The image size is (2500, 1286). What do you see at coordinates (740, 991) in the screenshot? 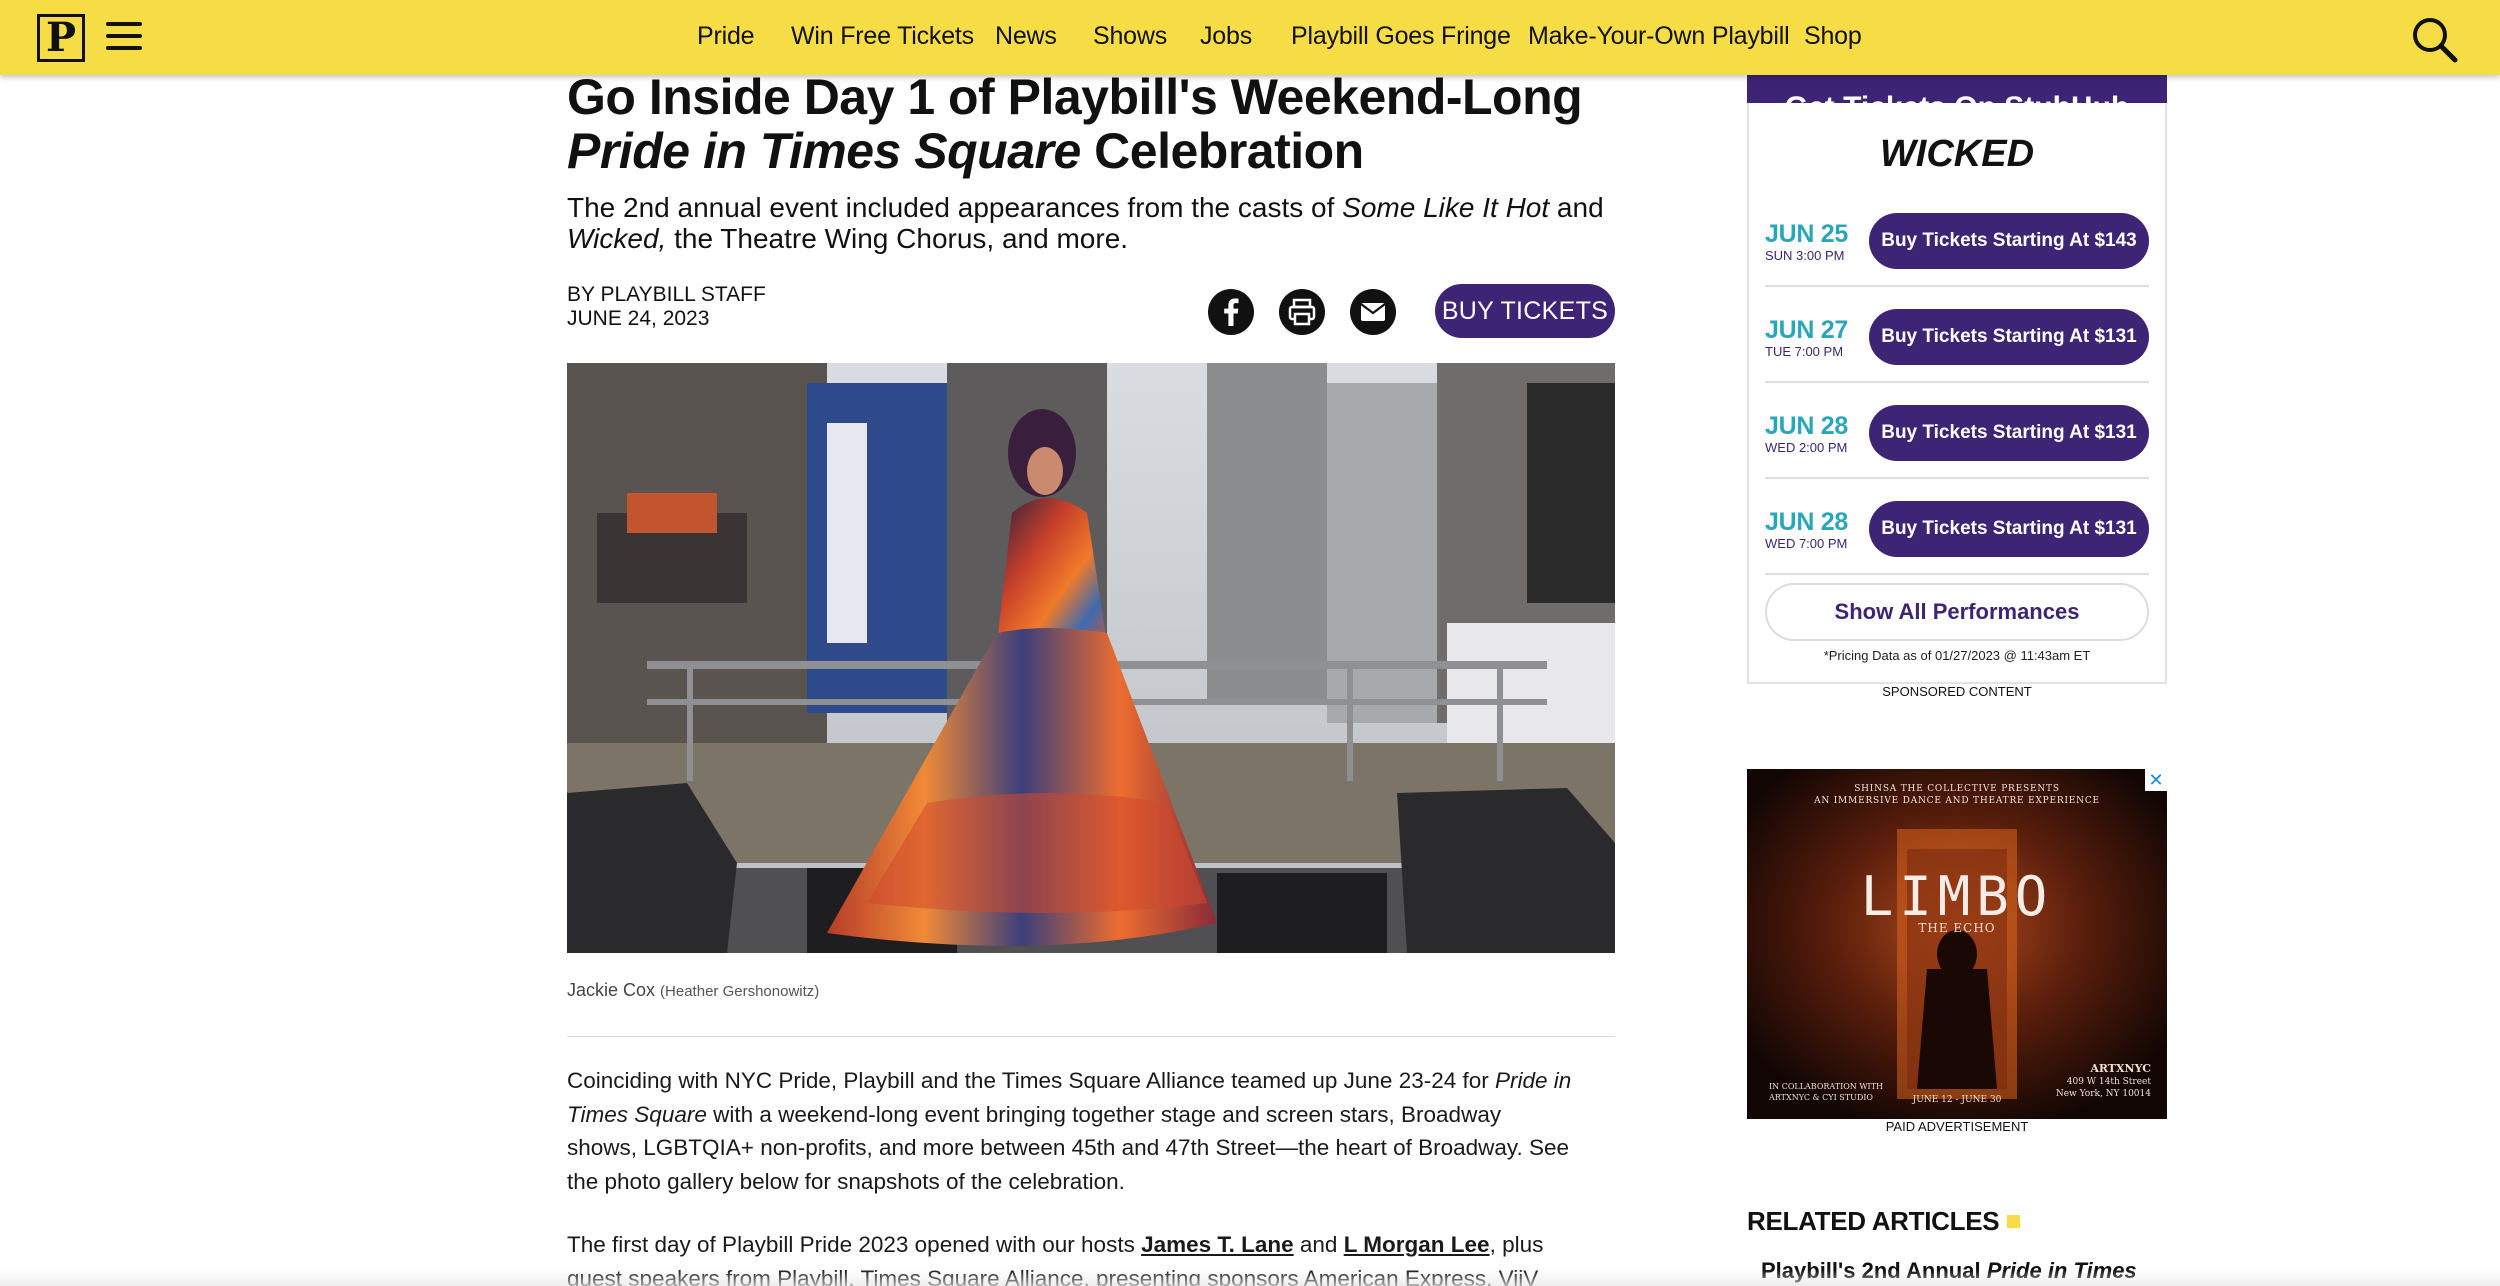
I see `photo-credit: (Heather Gershonowitz)` at bounding box center [740, 991].